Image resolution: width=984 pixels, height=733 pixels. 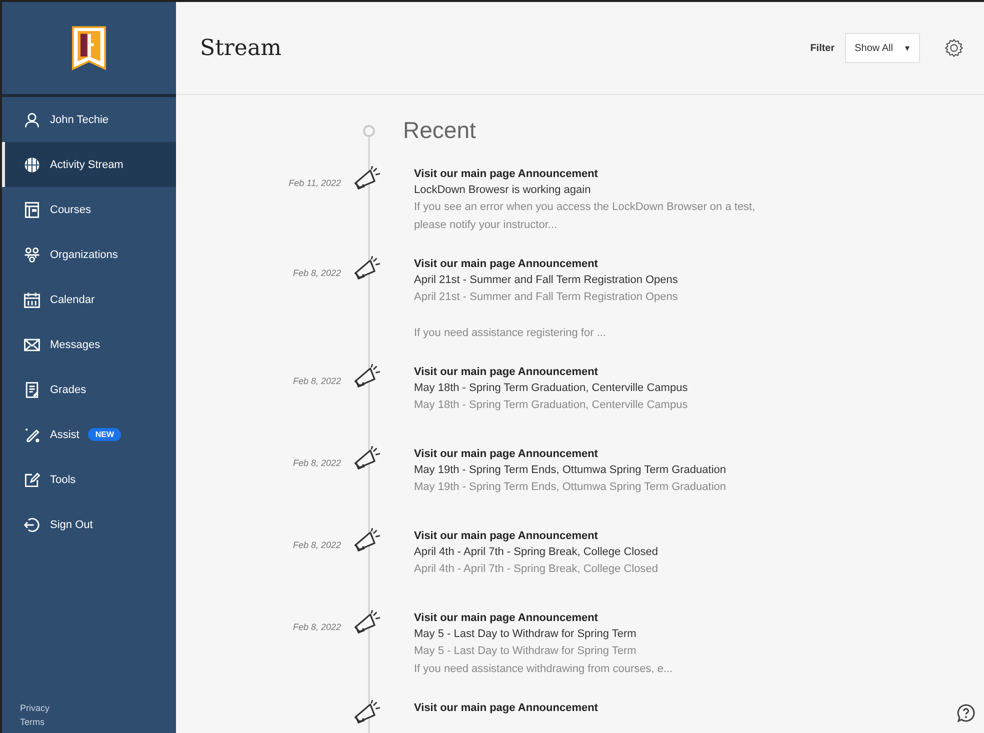 I want to click on nav-item: Grades, so click(x=89, y=389).